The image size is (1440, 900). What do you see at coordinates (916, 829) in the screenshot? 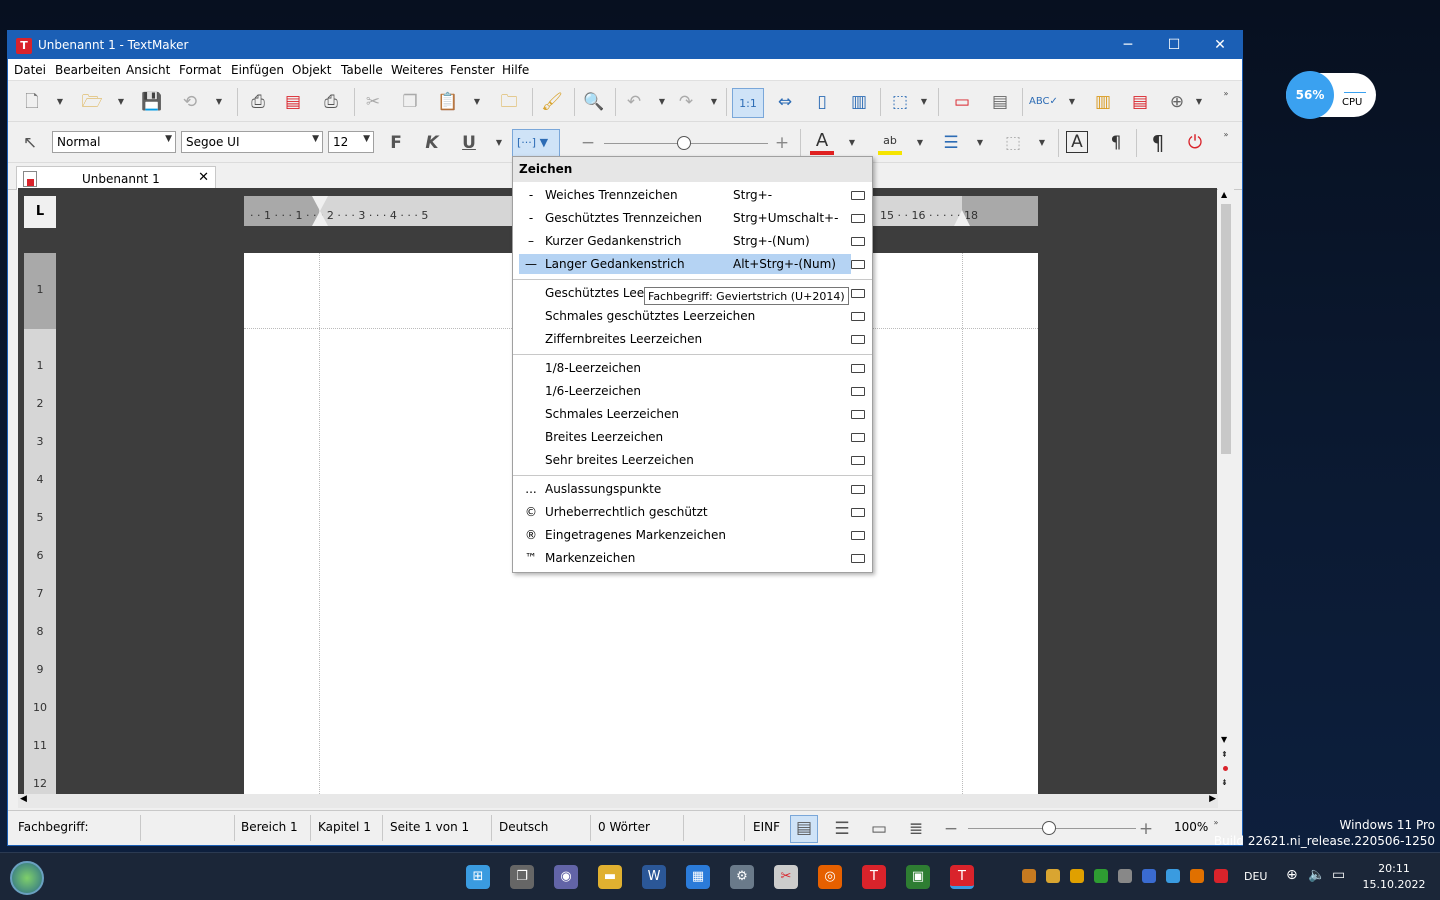
I see `view-outline-icon: ≣` at bounding box center [916, 829].